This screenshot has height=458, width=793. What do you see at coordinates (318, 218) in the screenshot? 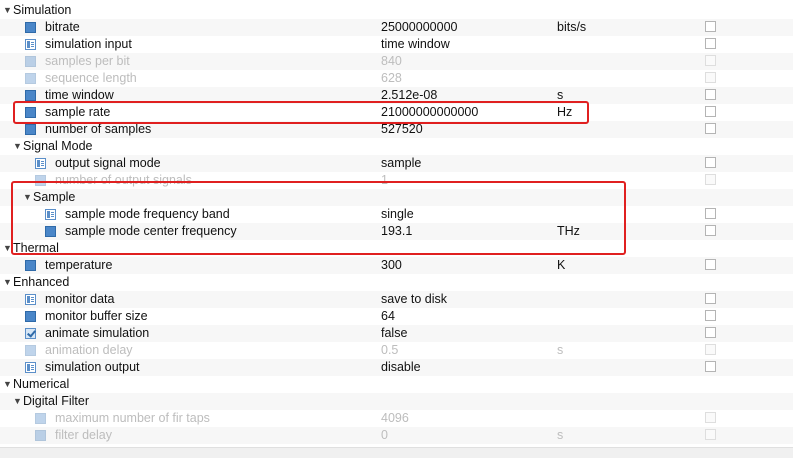
I see `highlight-sample-group` at bounding box center [318, 218].